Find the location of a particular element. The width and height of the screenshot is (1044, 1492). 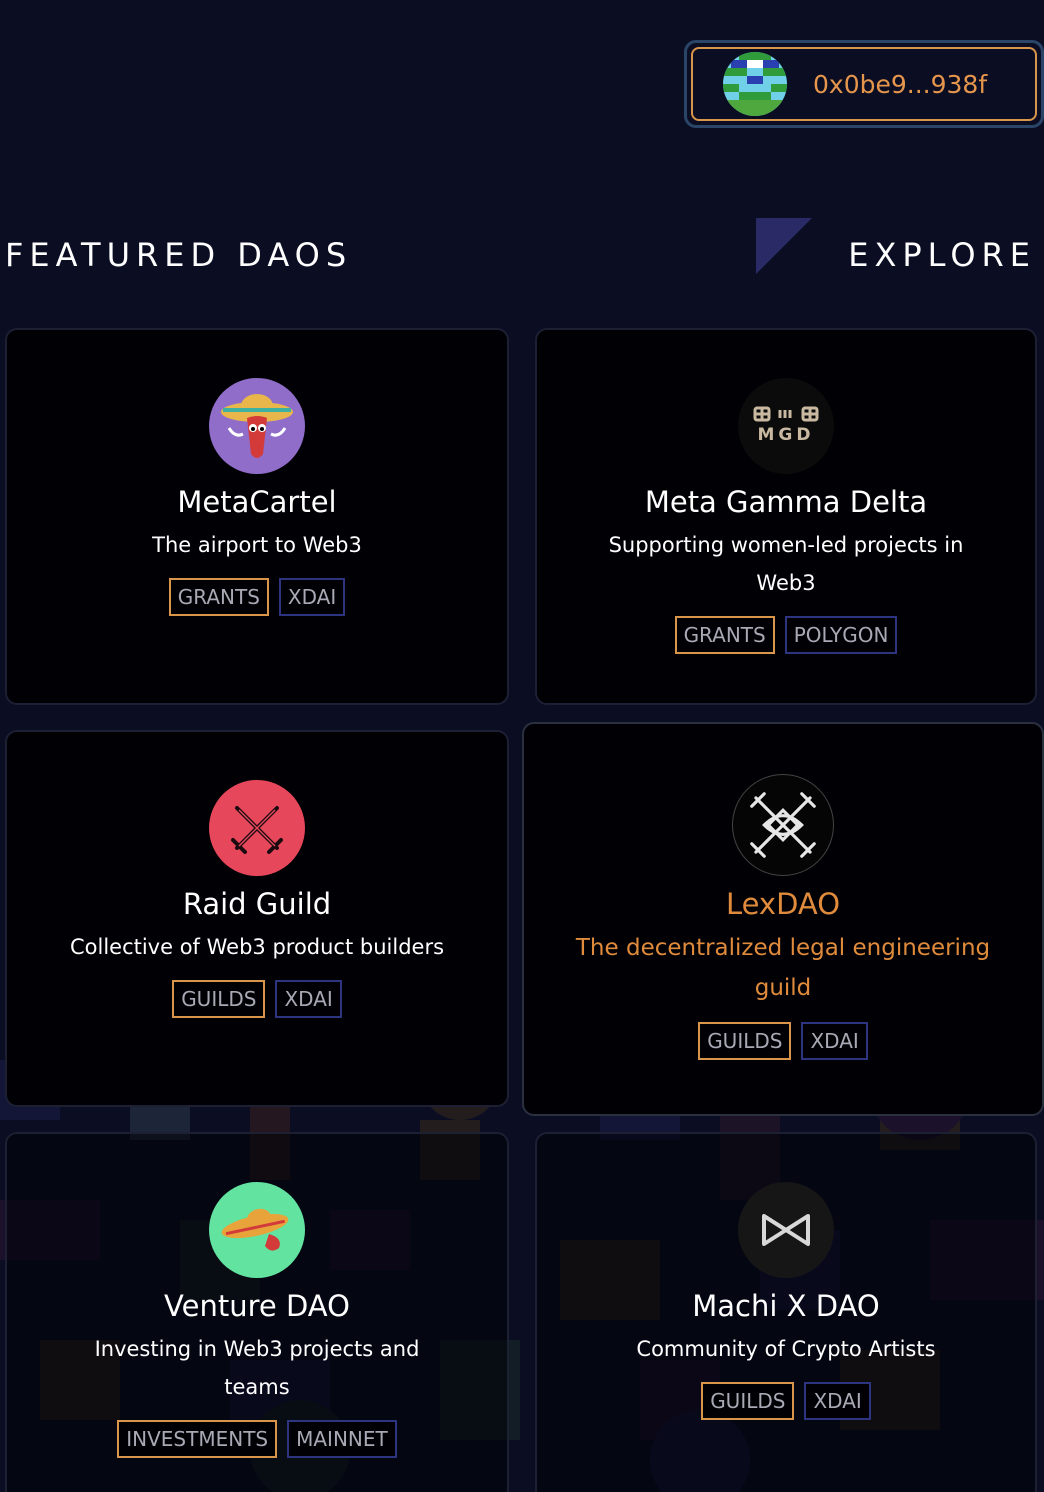

wallet-avatar-icon is located at coordinates (755, 84).